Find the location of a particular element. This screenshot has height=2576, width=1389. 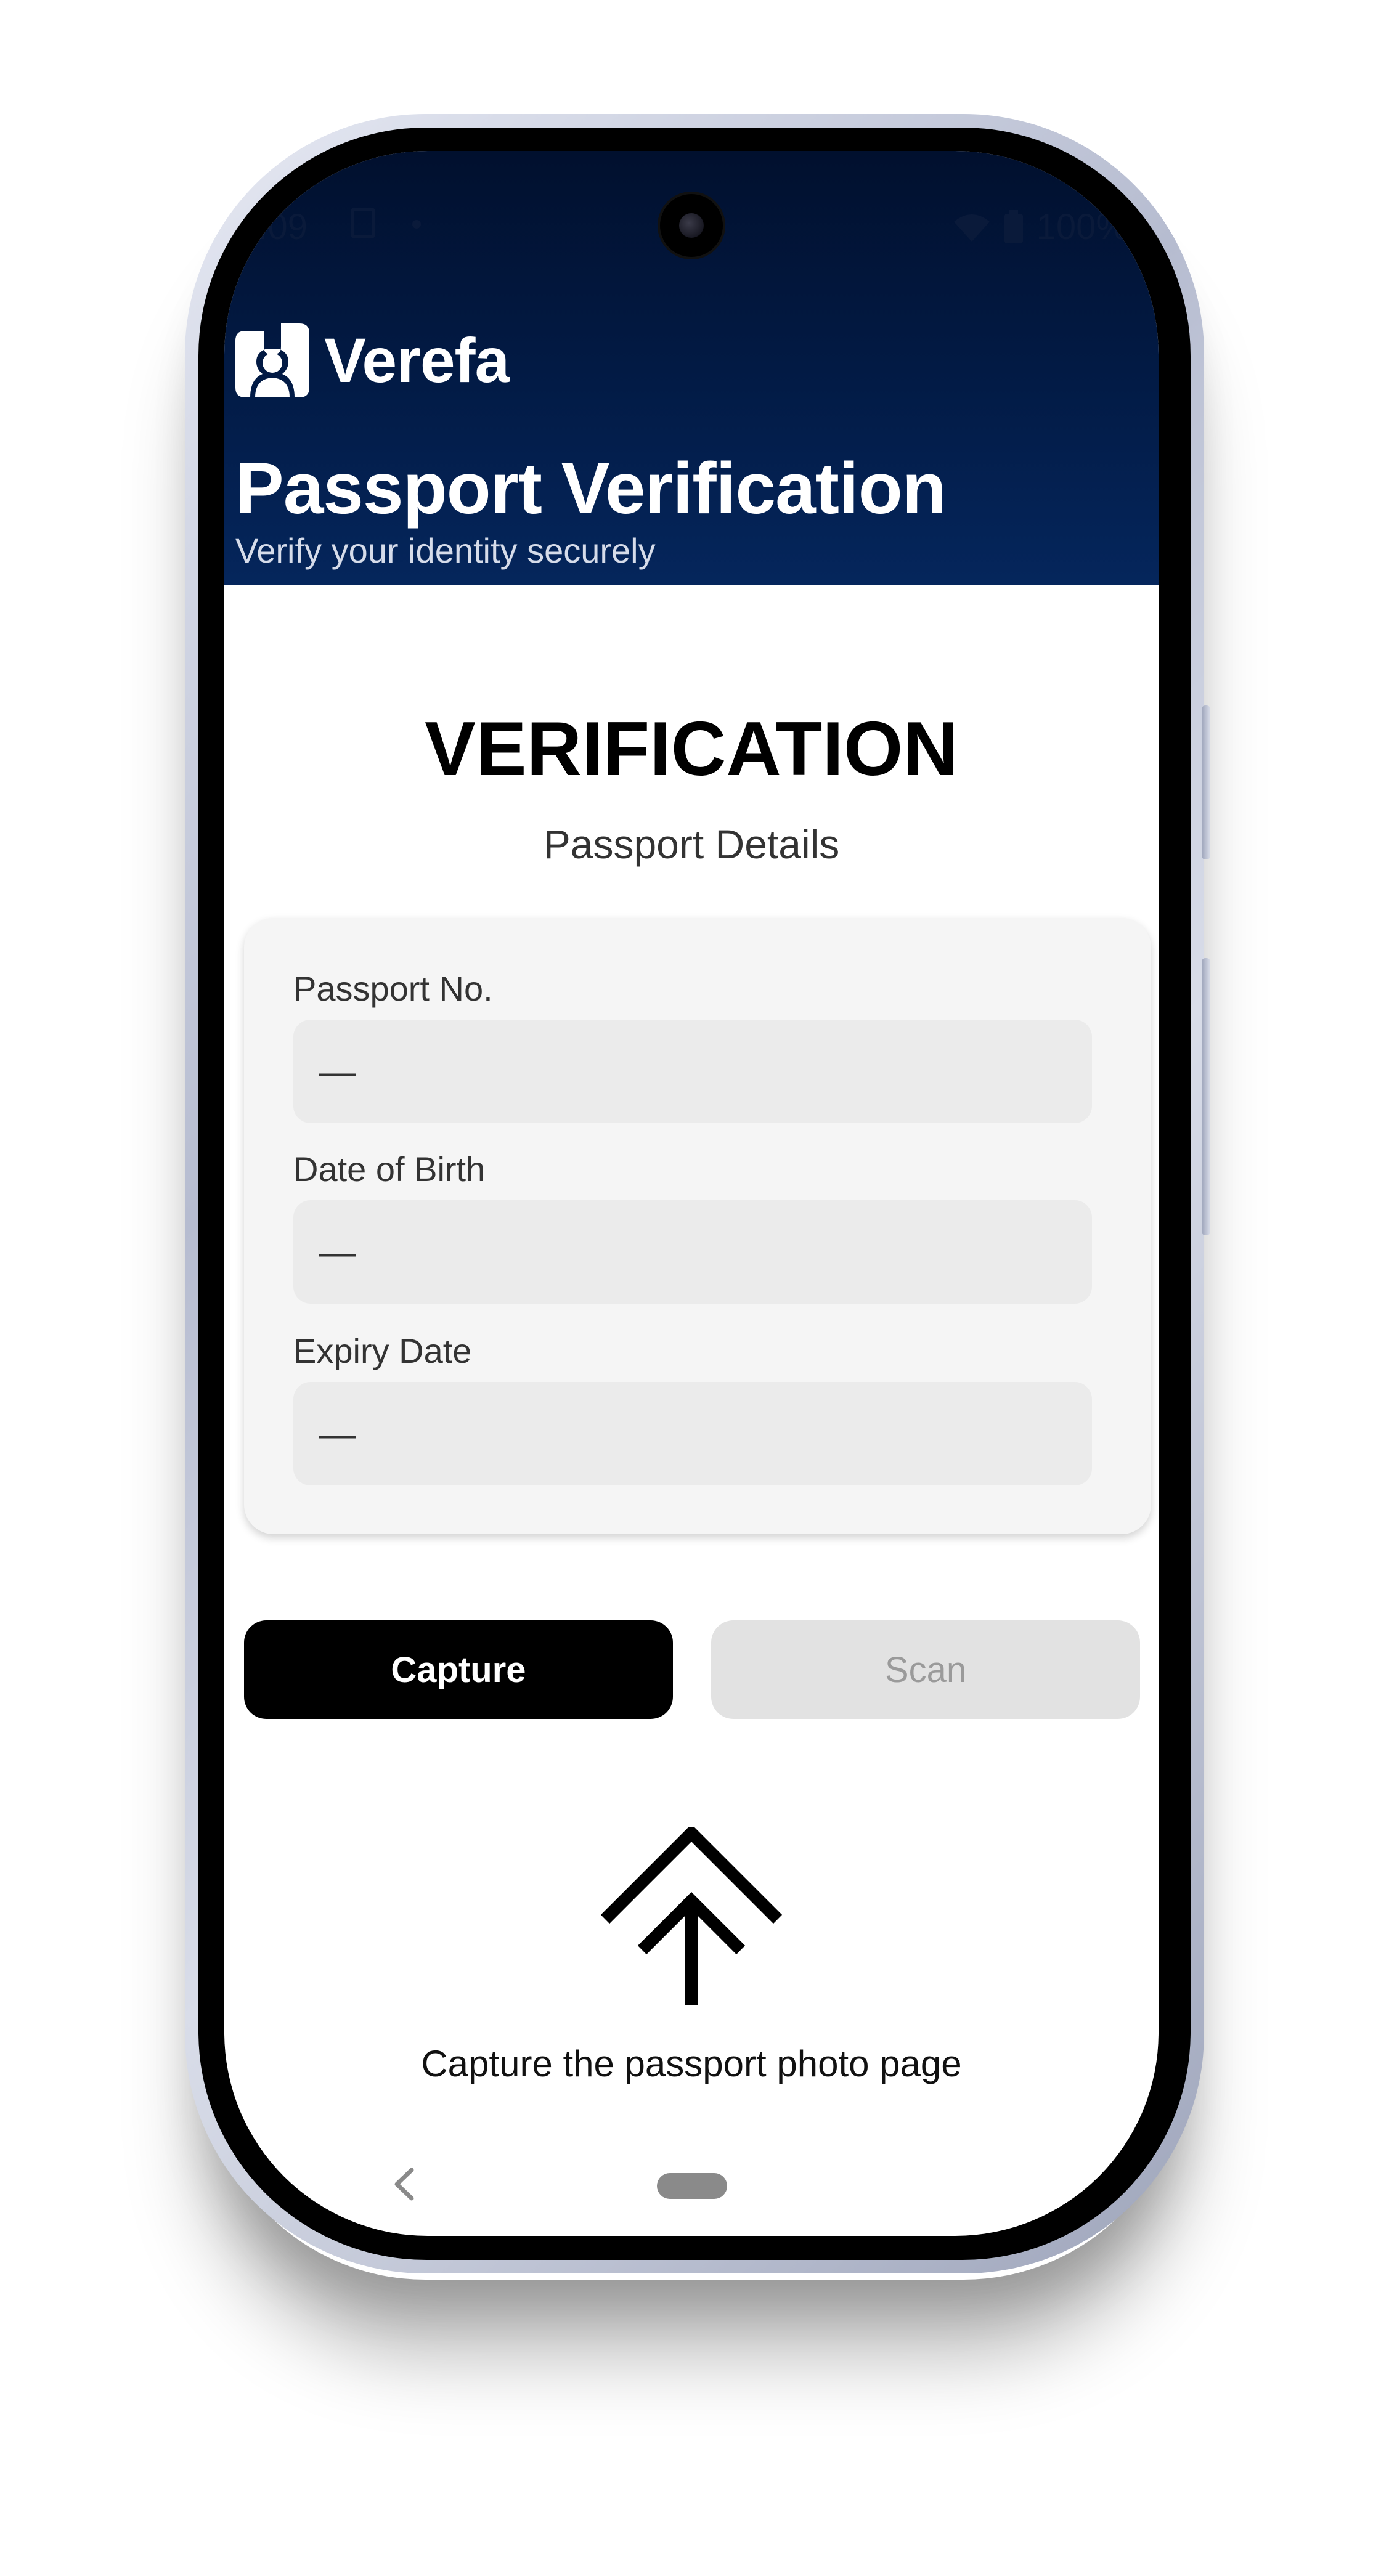

expiry-date-field: — is located at coordinates (692, 1433).